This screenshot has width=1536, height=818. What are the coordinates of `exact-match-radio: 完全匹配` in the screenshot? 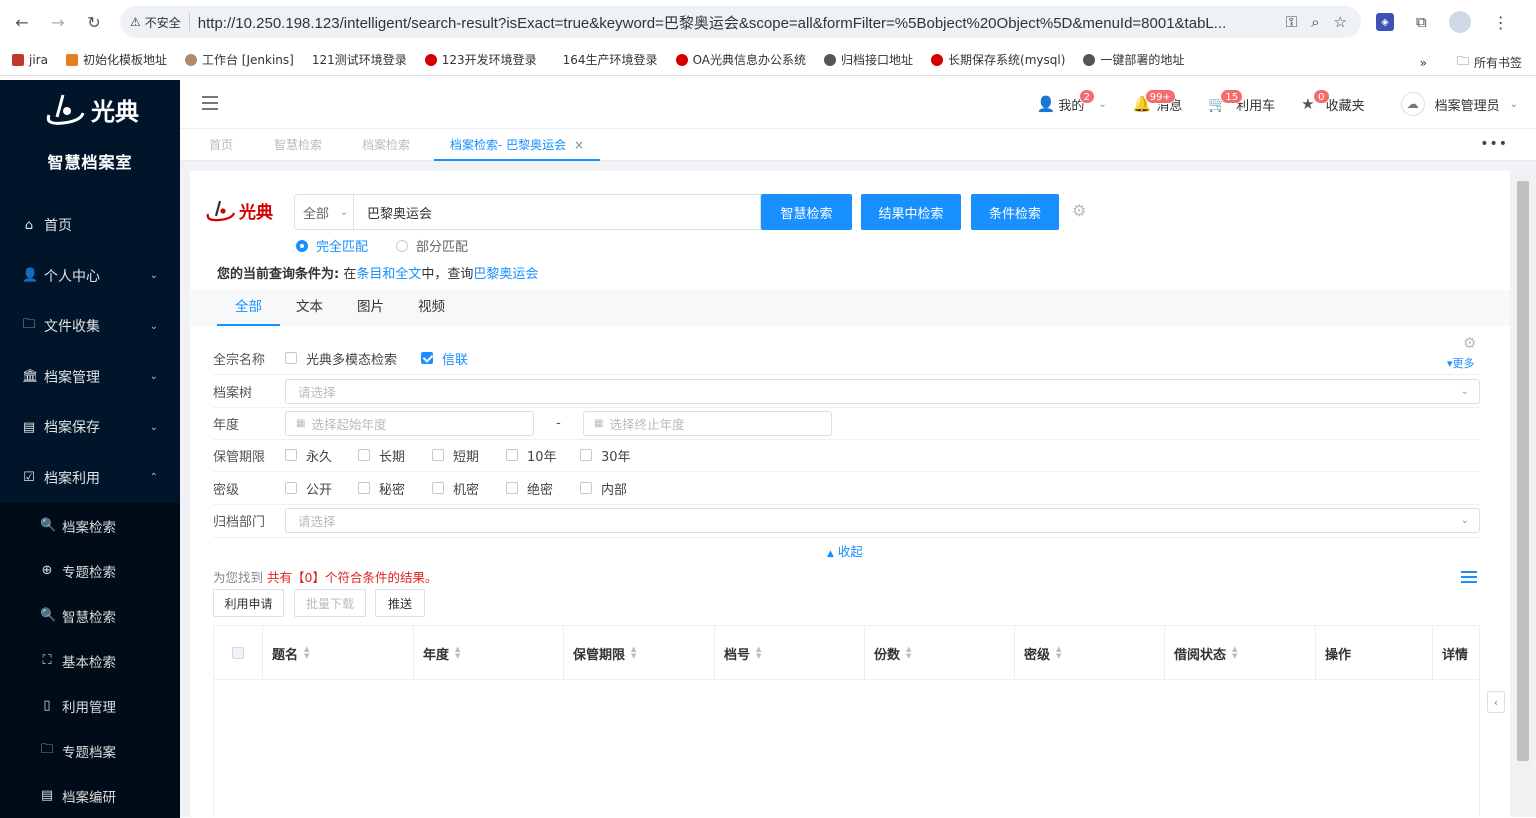 It's located at (332, 245).